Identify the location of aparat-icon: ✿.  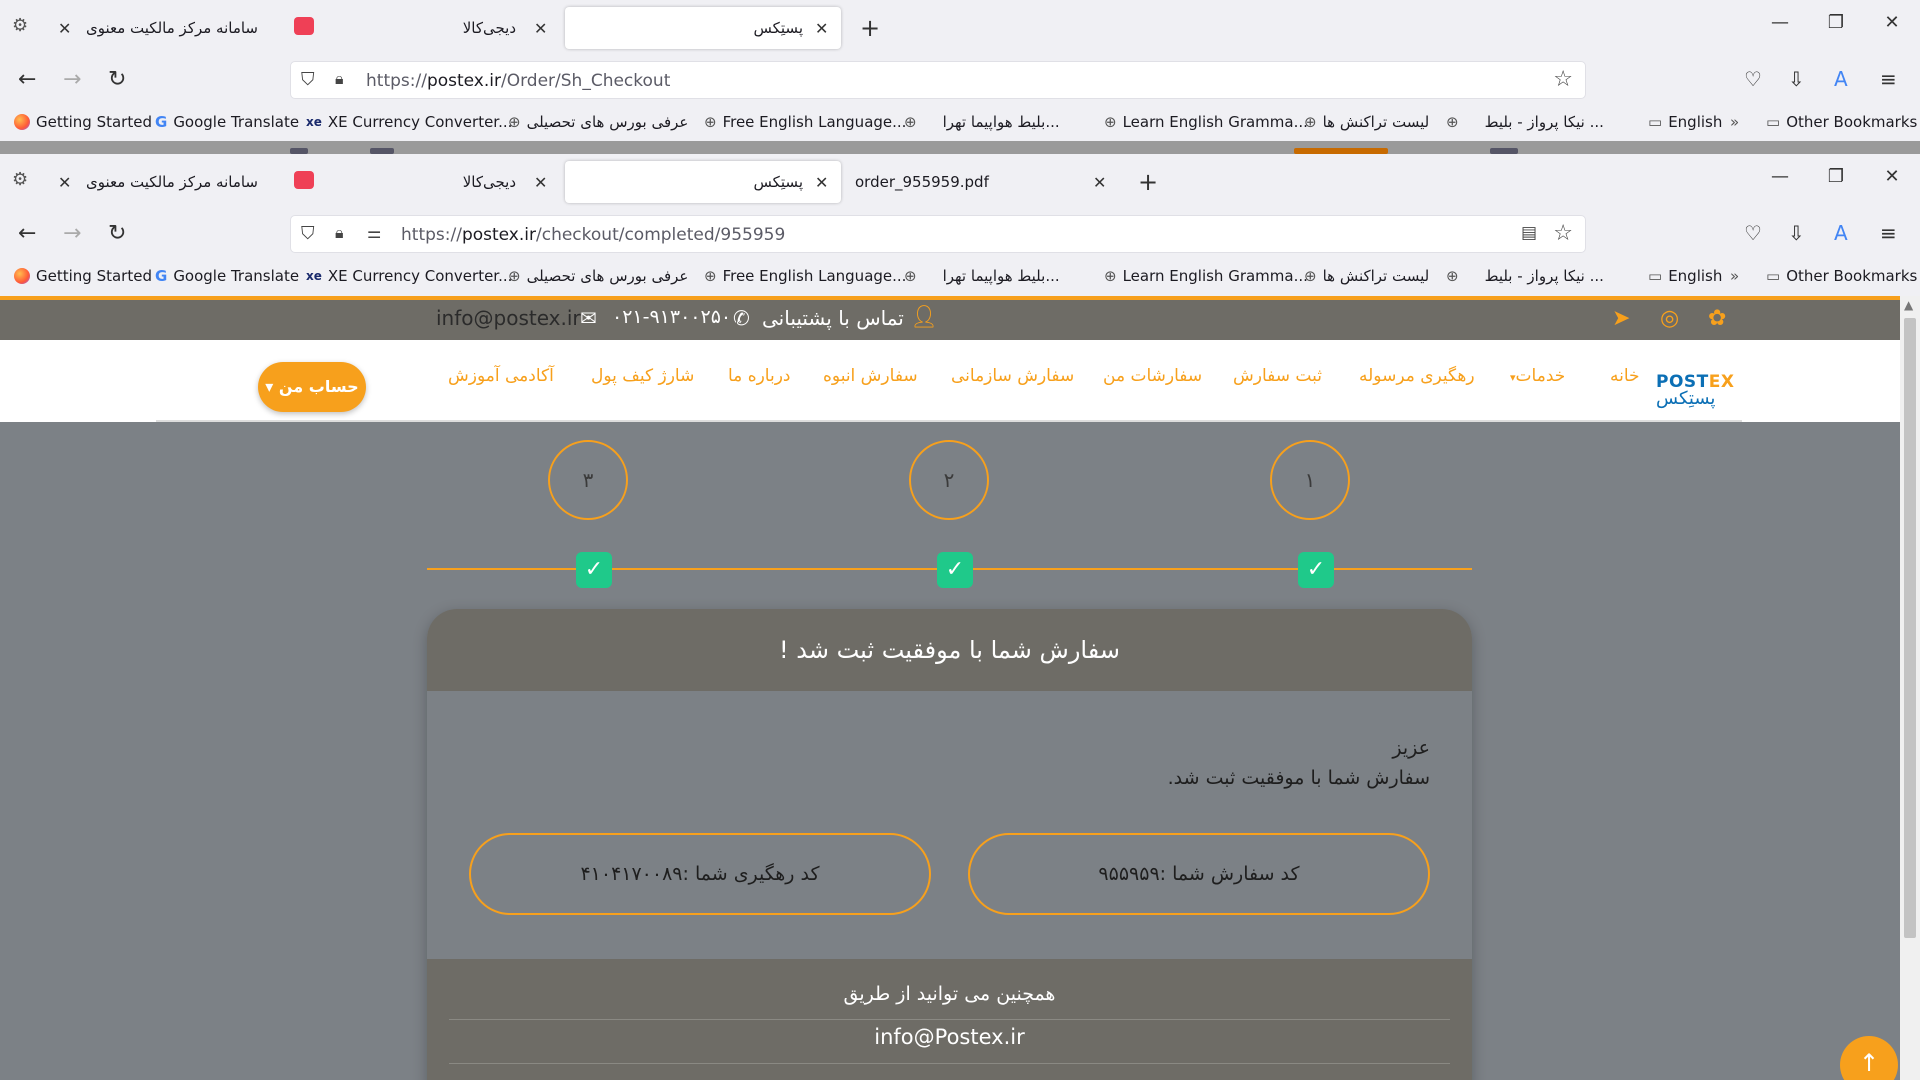
(1717, 318).